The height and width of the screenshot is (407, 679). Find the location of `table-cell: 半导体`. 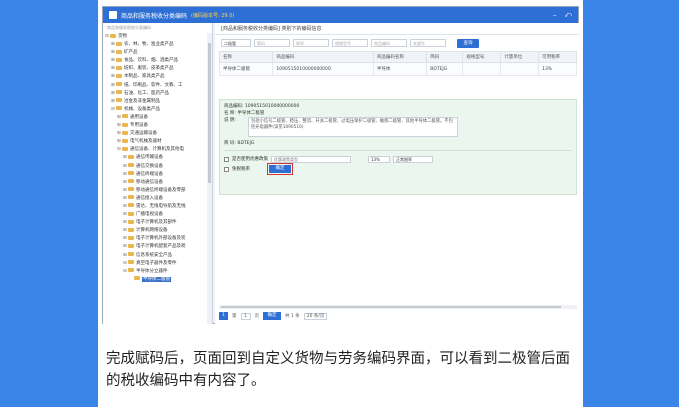

table-cell: 半导体 is located at coordinates (400, 69).